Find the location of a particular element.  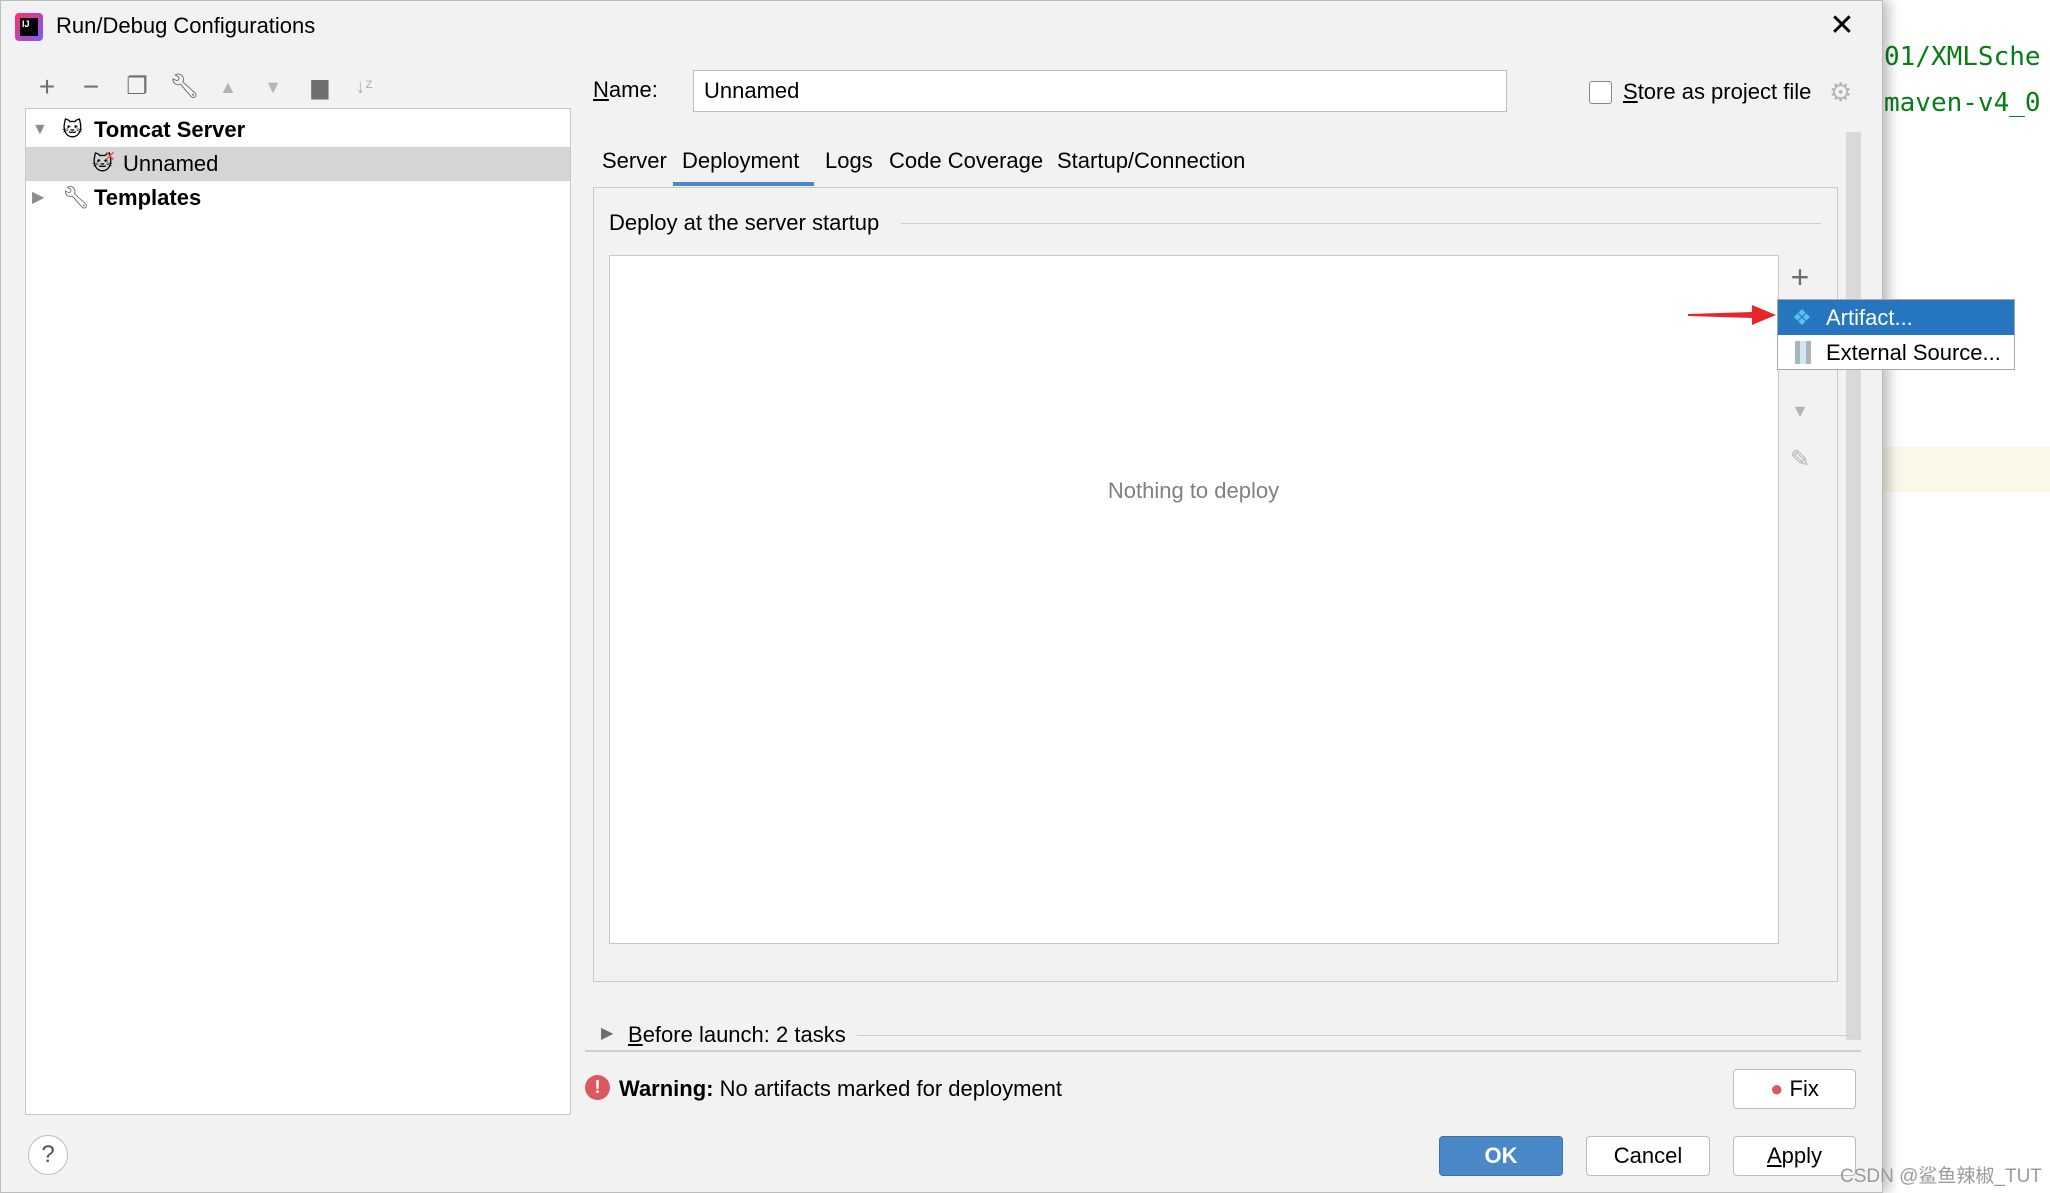

store-project-label: Store as project file is located at coordinates (1717, 92).